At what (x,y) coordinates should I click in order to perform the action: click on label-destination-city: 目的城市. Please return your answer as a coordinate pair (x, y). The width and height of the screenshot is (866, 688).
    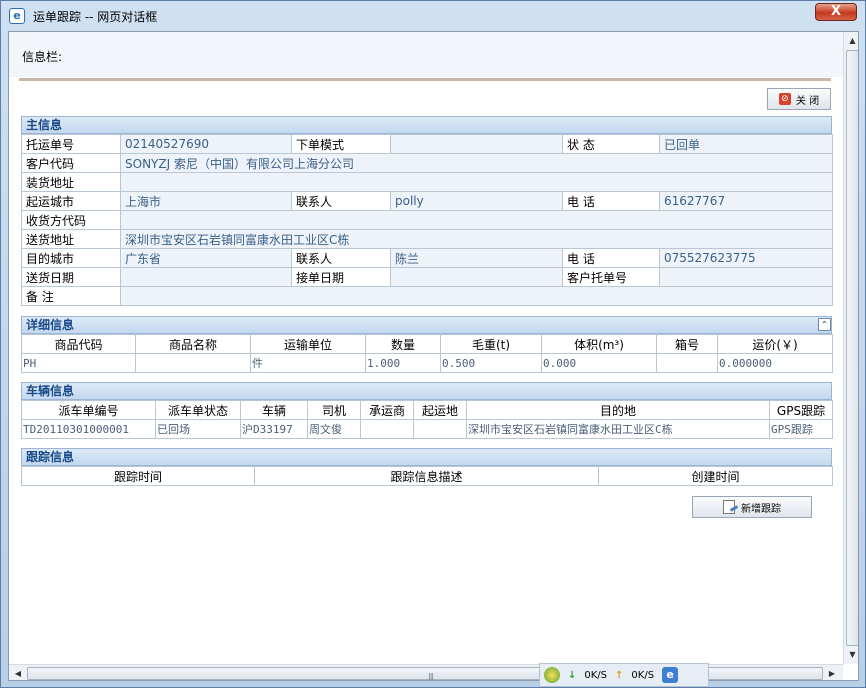
    Looking at the image, I should click on (71, 258).